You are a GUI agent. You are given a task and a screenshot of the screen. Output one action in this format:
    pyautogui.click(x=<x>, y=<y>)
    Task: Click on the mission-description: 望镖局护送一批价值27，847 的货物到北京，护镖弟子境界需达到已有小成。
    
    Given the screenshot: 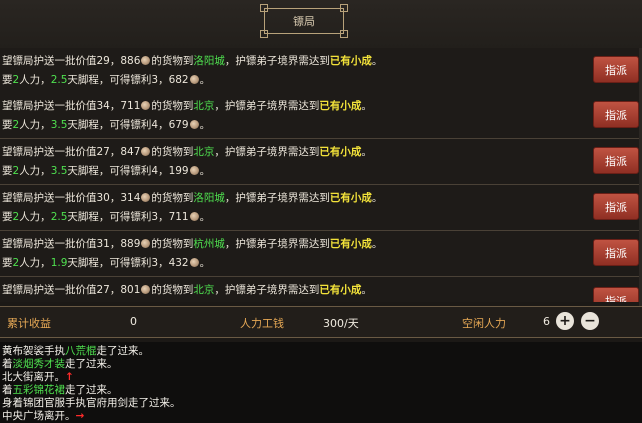 What is the action you would take?
    pyautogui.click(x=187, y=152)
    